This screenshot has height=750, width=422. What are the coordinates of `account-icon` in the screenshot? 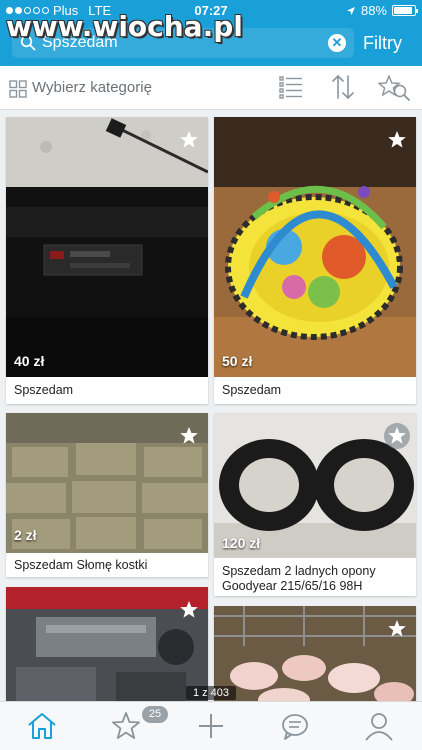 It's located at (379, 726).